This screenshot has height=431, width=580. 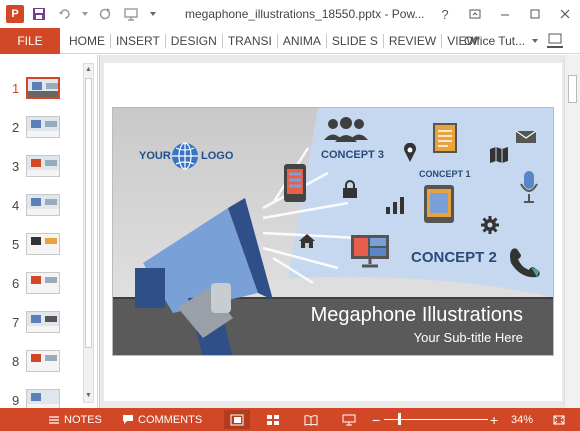 I want to click on concept-1-label: CONCEPT 1, so click(x=445, y=174).